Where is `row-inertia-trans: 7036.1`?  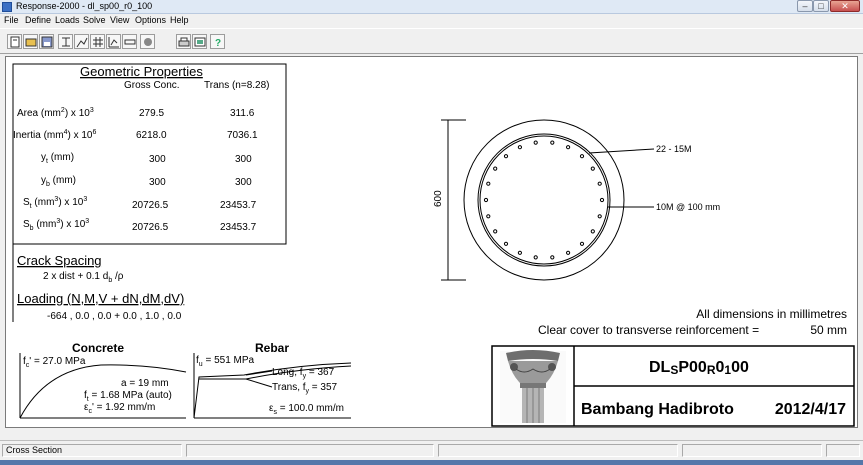 row-inertia-trans: 7036.1 is located at coordinates (242, 135).